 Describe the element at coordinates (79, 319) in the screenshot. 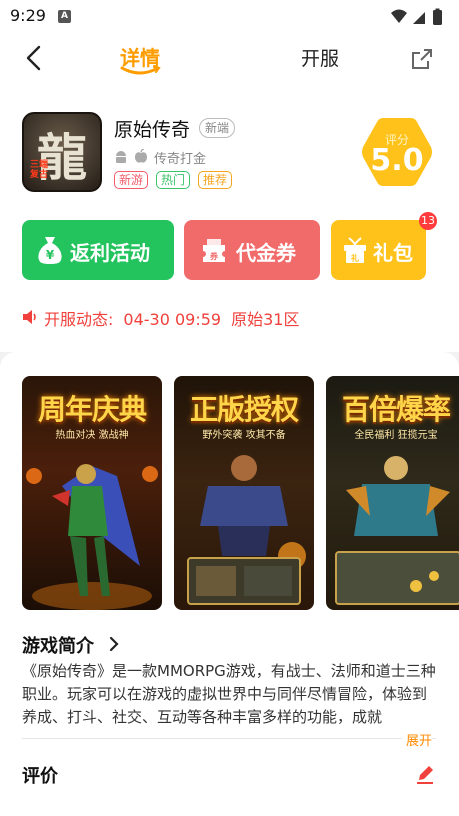

I see `notice-prefix: 开服动态:` at that location.